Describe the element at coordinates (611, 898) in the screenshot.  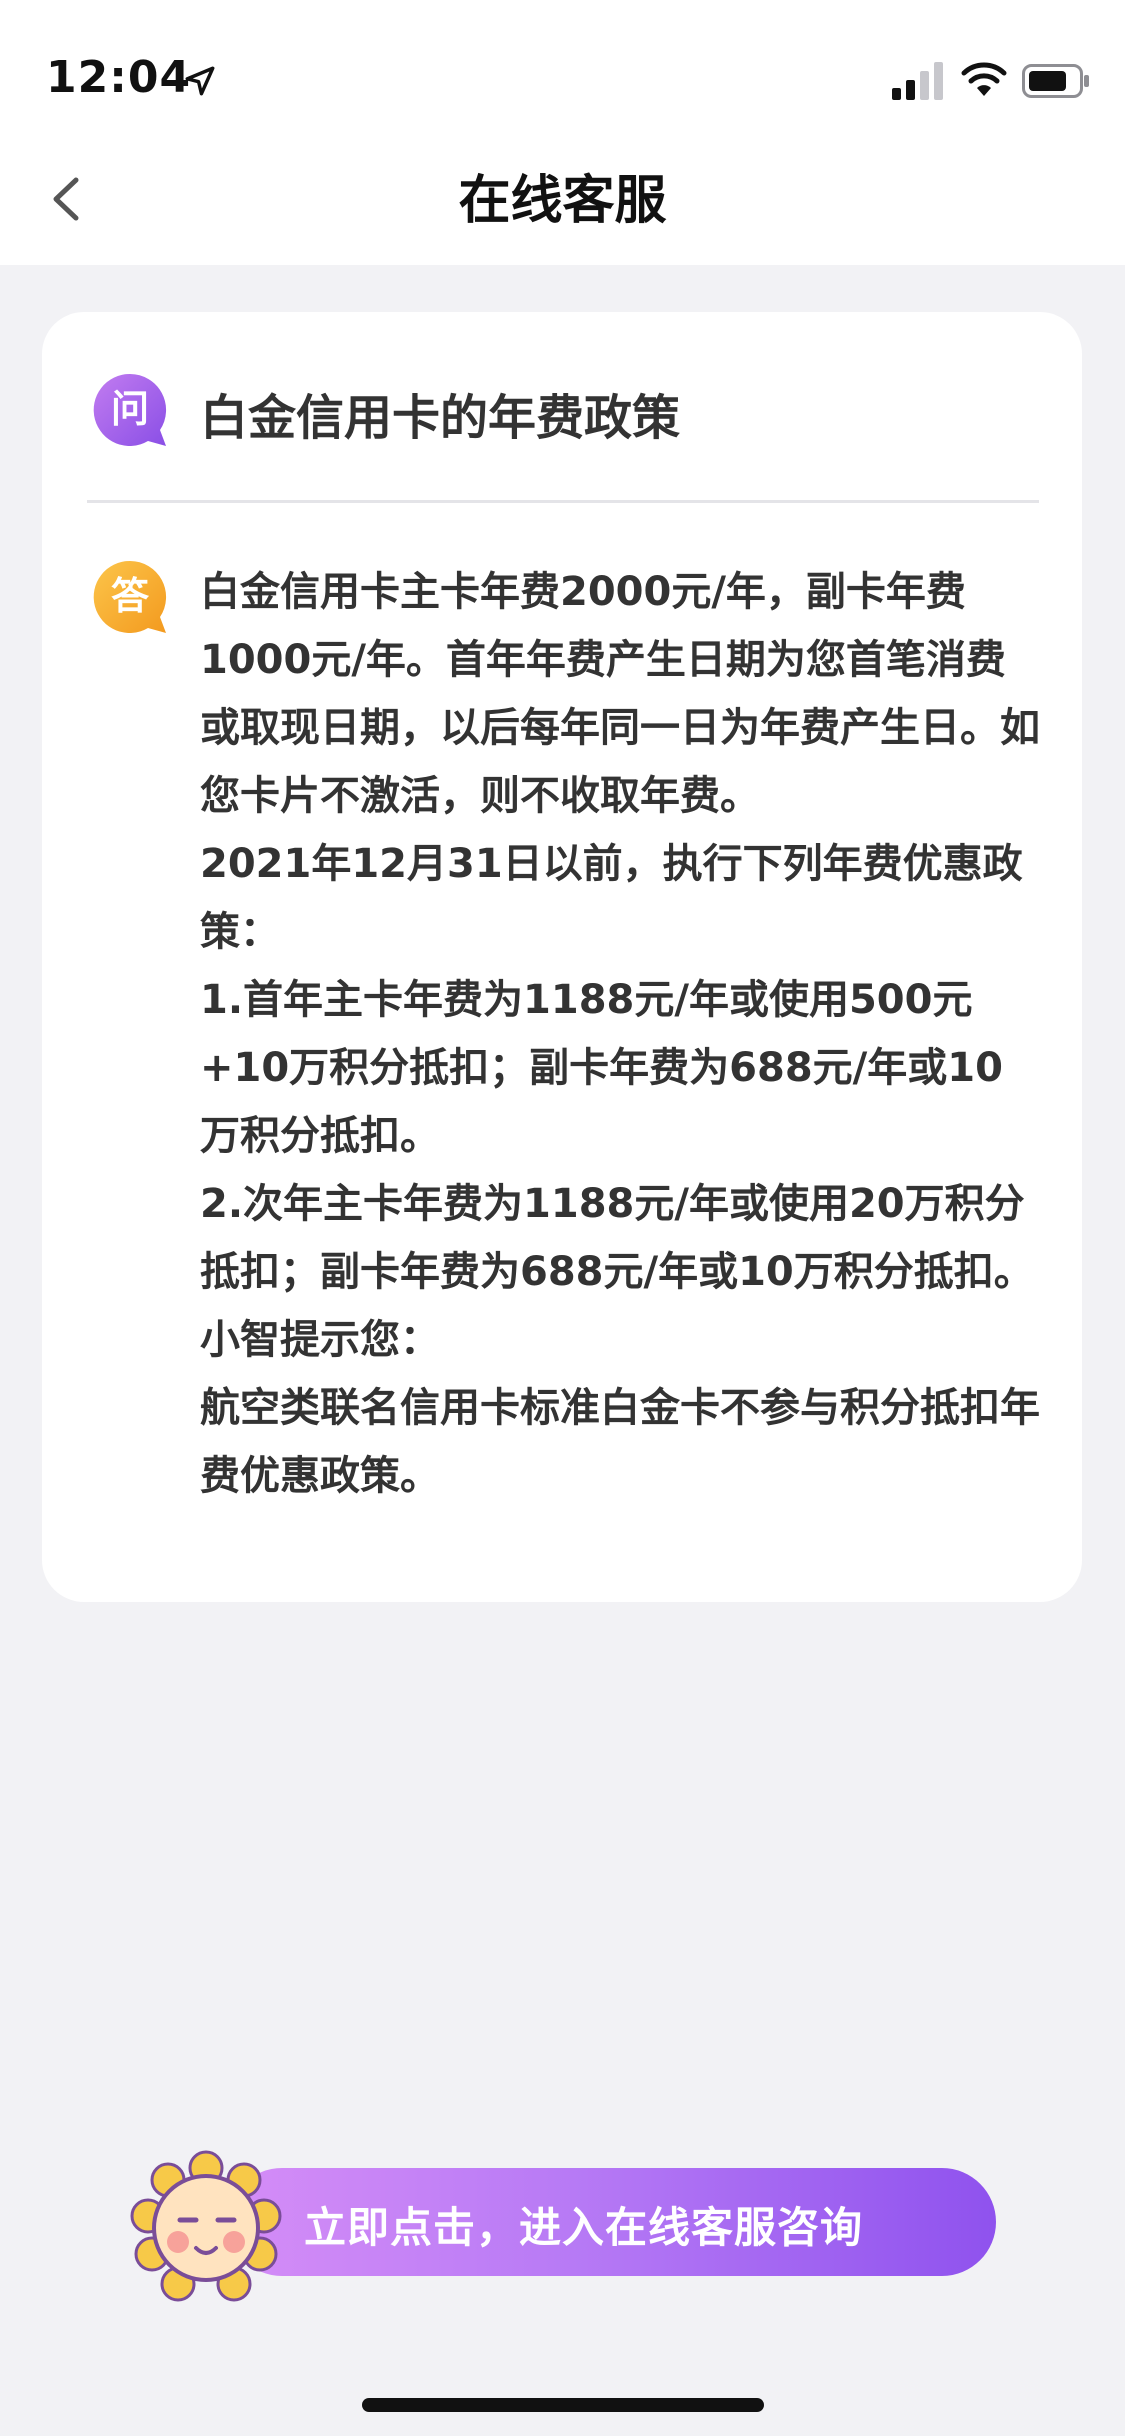
I see `answer-paragraph: 2021年12月31日以前，执行下列年费优惠政策：` at that location.